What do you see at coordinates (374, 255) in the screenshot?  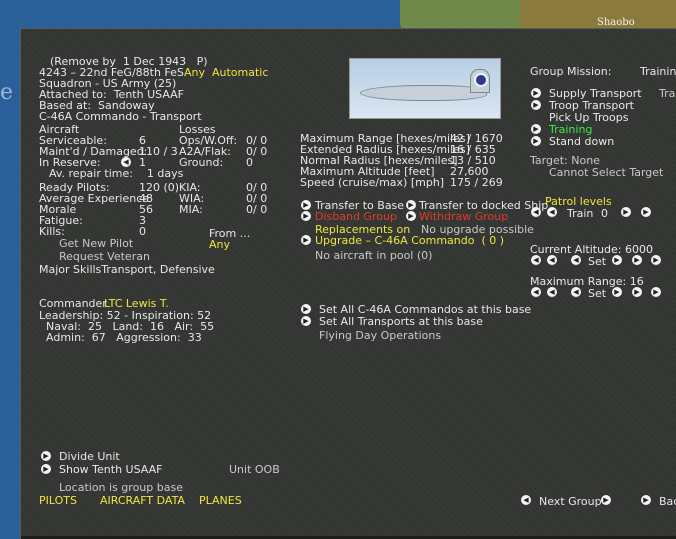 I see `aircraft-pool-note: No aircraft in pool (0)` at bounding box center [374, 255].